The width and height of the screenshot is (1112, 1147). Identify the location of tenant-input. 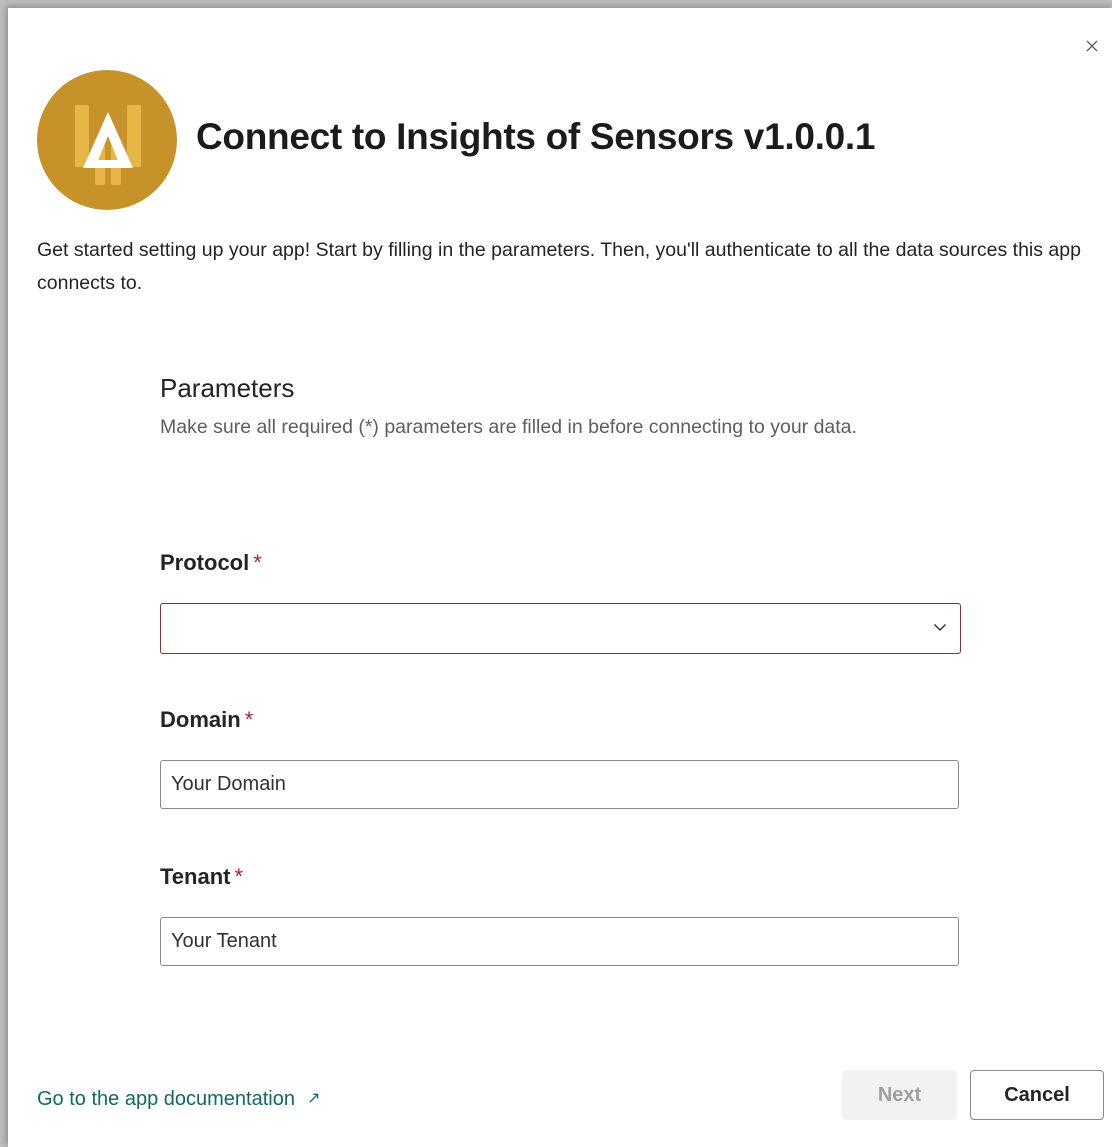
(559, 941).